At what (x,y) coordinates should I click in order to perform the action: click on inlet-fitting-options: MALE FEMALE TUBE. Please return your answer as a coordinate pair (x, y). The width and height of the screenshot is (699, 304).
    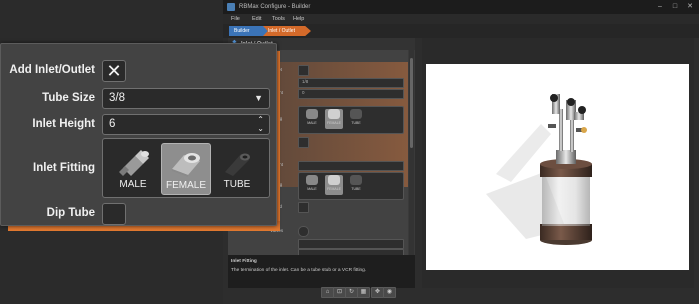
    Looking at the image, I should click on (186, 168).